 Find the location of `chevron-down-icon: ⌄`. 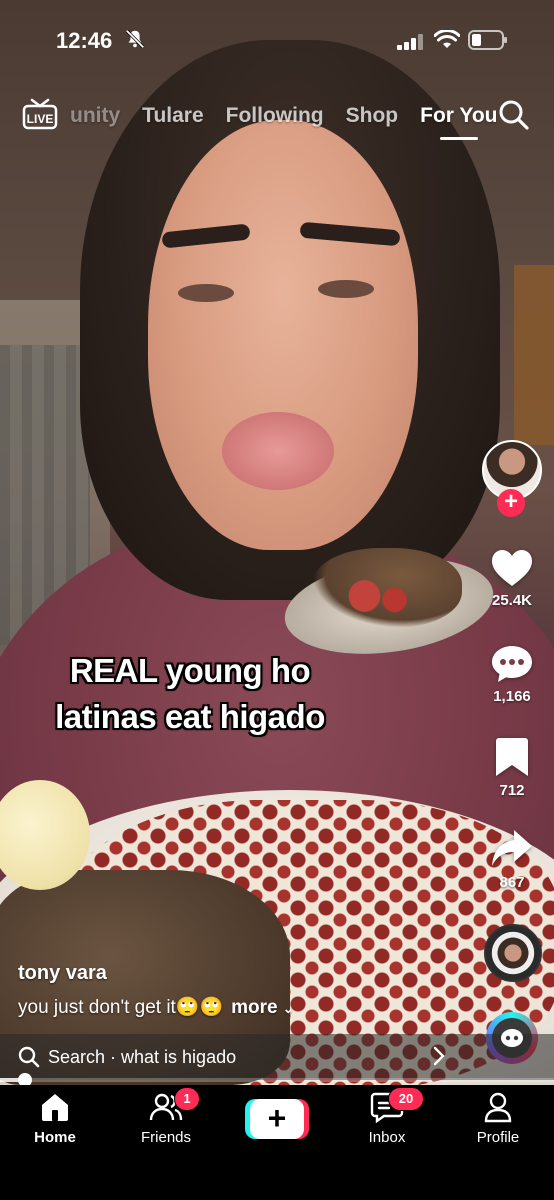

chevron-down-icon: ⌄ is located at coordinates (288, 1008).